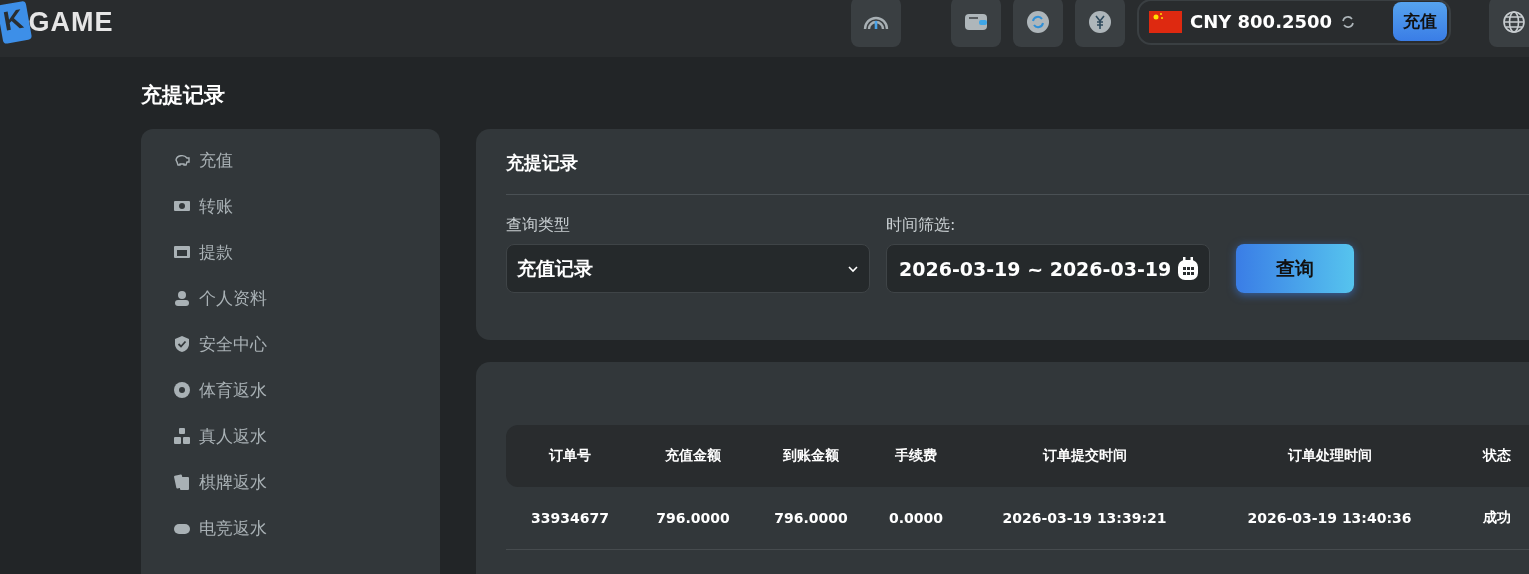 The width and height of the screenshot is (1529, 574). Describe the element at coordinates (1048, 268) in the screenshot. I see `date-range-field: 2026-03-19 ~ 2026-03-19` at that location.